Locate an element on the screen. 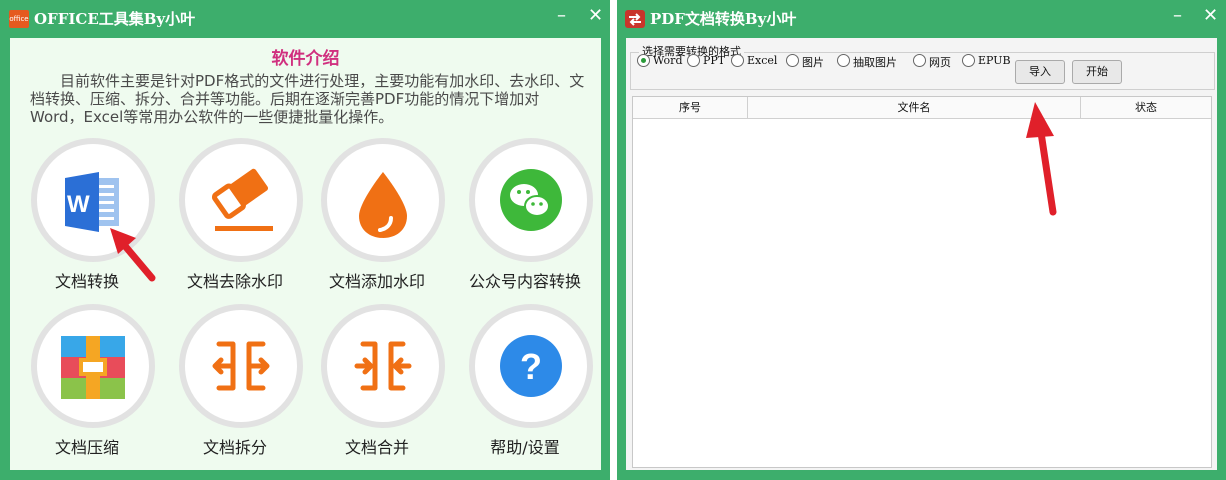 The width and height of the screenshot is (1226, 480). title-bar: office OFFICE工具集By小叶 – ✕ is located at coordinates (305, 18).